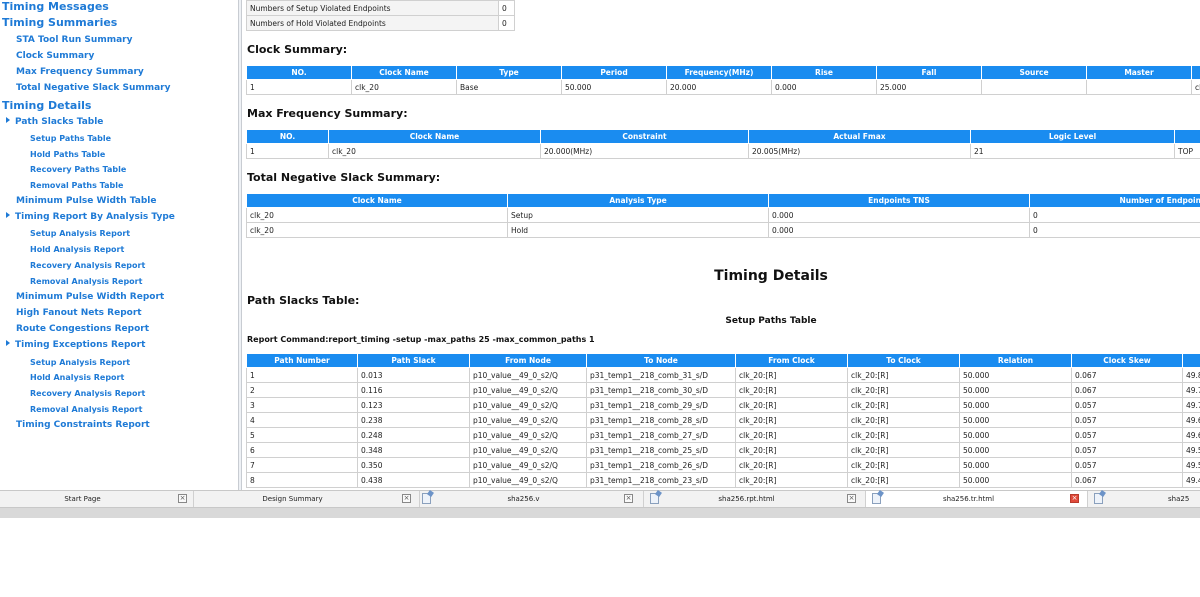  What do you see at coordinates (327, 113) in the screenshot?
I see `max-frequency-summary-heading: Max Frequency Summary:` at bounding box center [327, 113].